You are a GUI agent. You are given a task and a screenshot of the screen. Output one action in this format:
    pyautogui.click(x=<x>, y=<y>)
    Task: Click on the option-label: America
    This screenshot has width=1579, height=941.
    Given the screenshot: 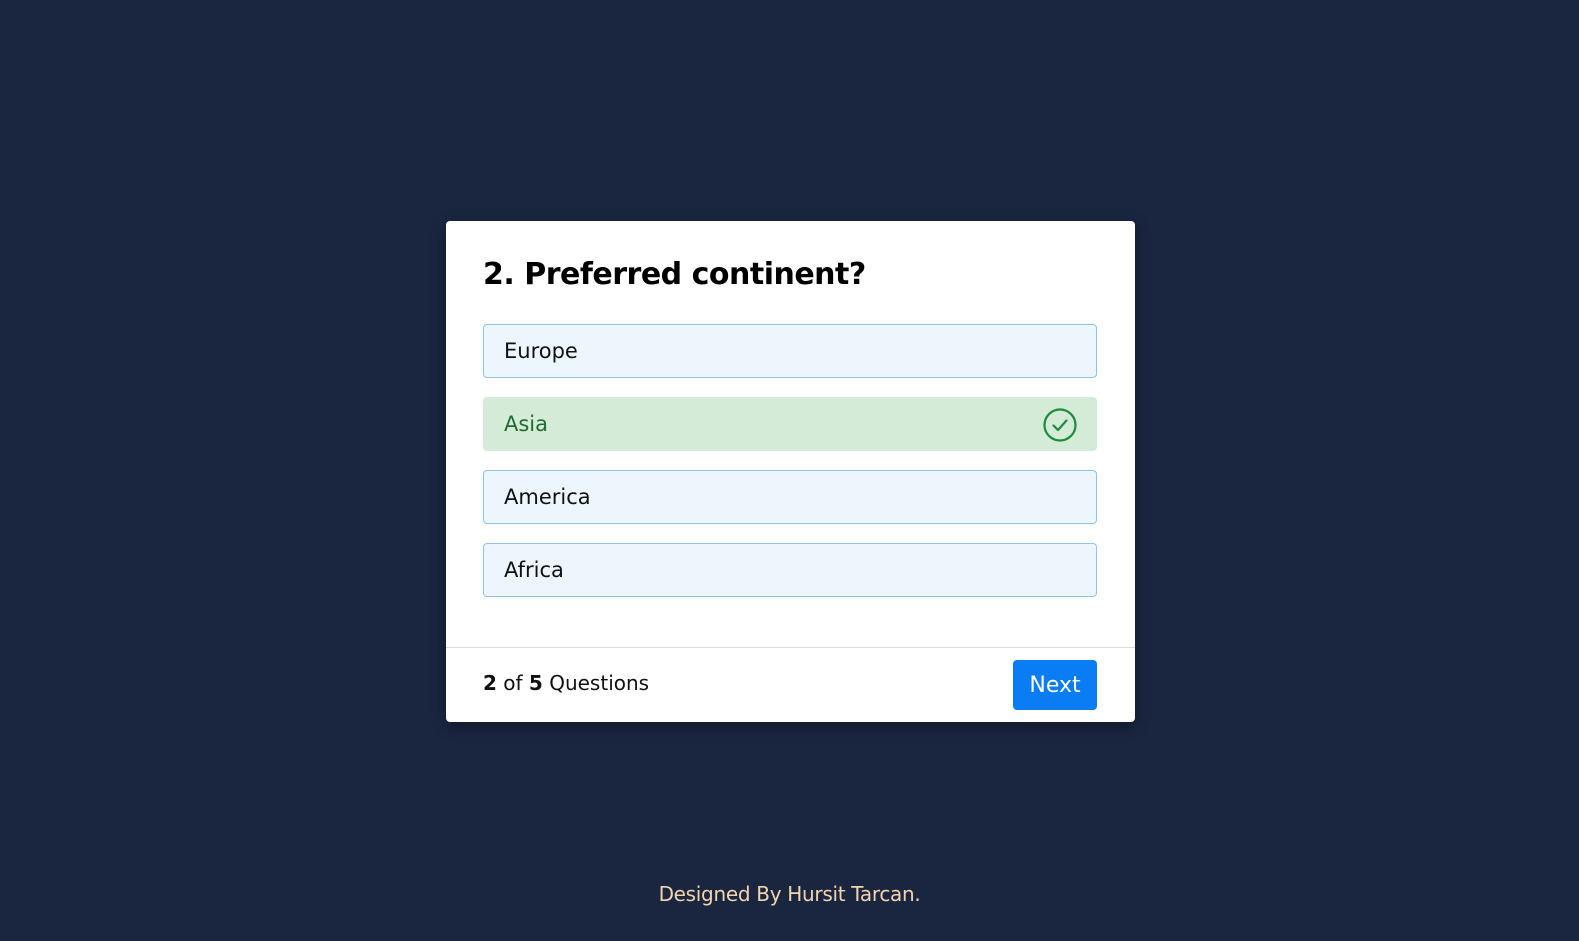 What is the action you would take?
    pyautogui.click(x=547, y=497)
    